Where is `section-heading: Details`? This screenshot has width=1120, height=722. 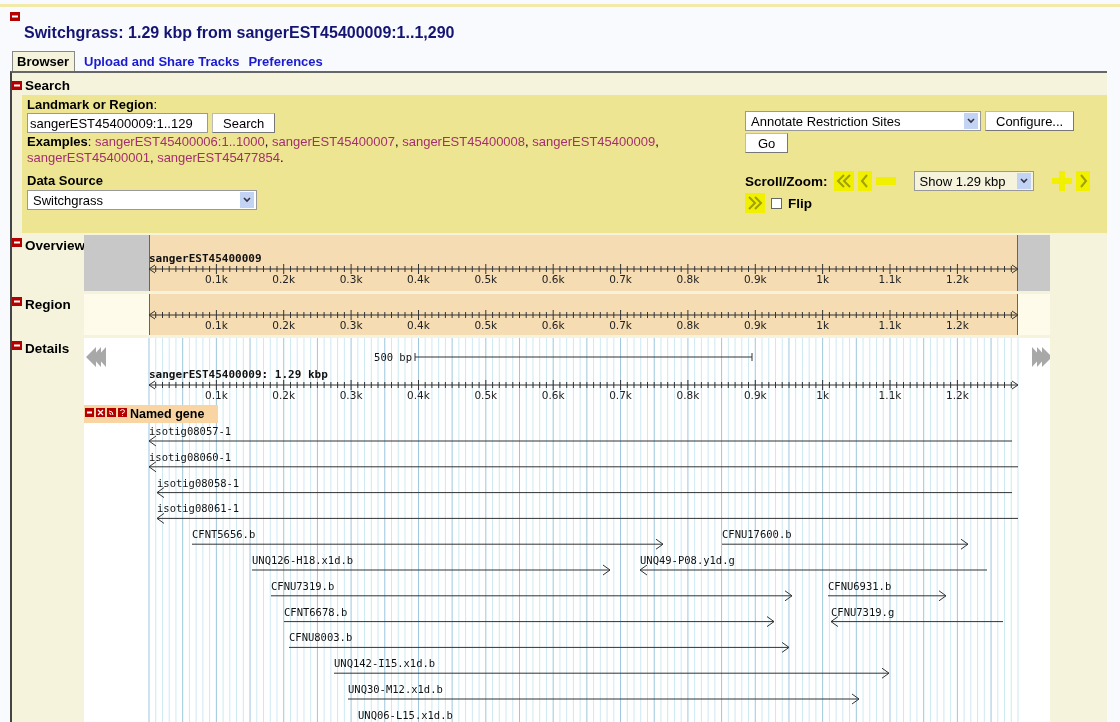 section-heading: Details is located at coordinates (47, 348).